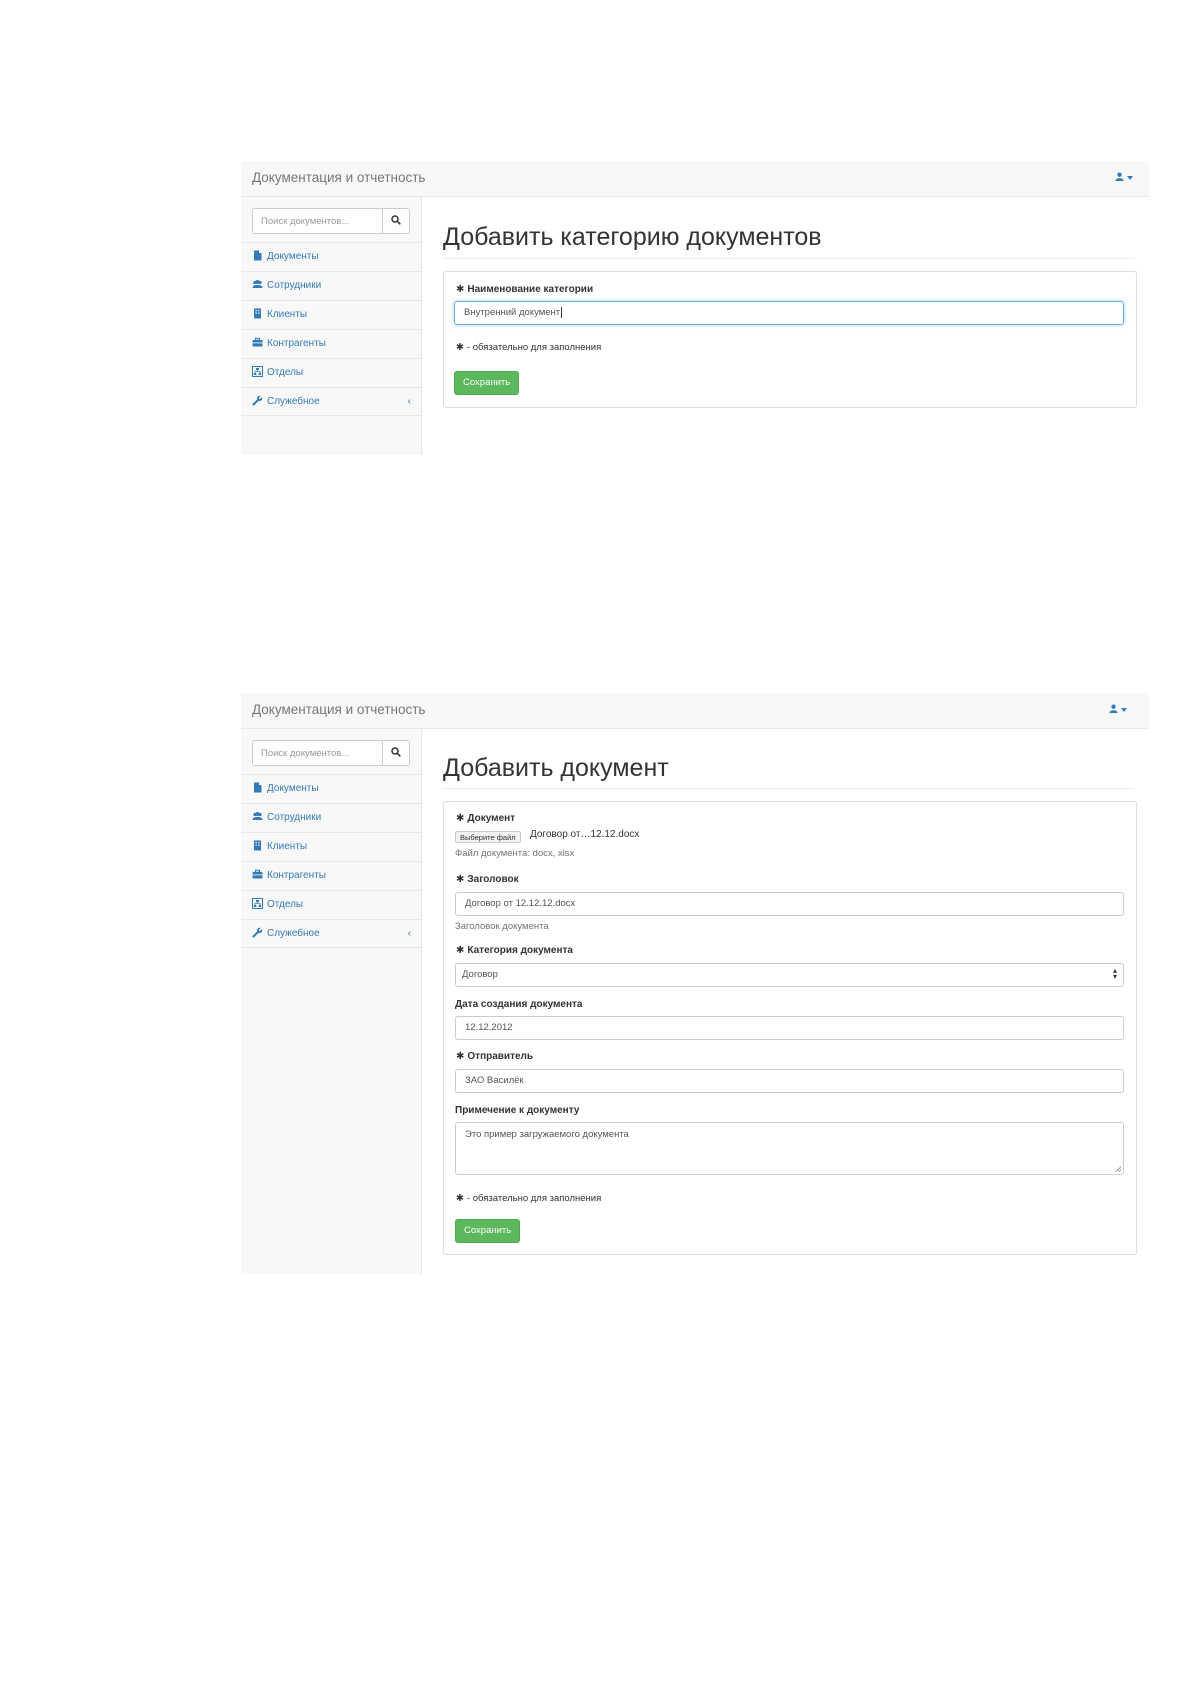 The width and height of the screenshot is (1190, 1682). Describe the element at coordinates (488, 837) in the screenshot. I see `choose-file-button: Выберите файл` at that location.